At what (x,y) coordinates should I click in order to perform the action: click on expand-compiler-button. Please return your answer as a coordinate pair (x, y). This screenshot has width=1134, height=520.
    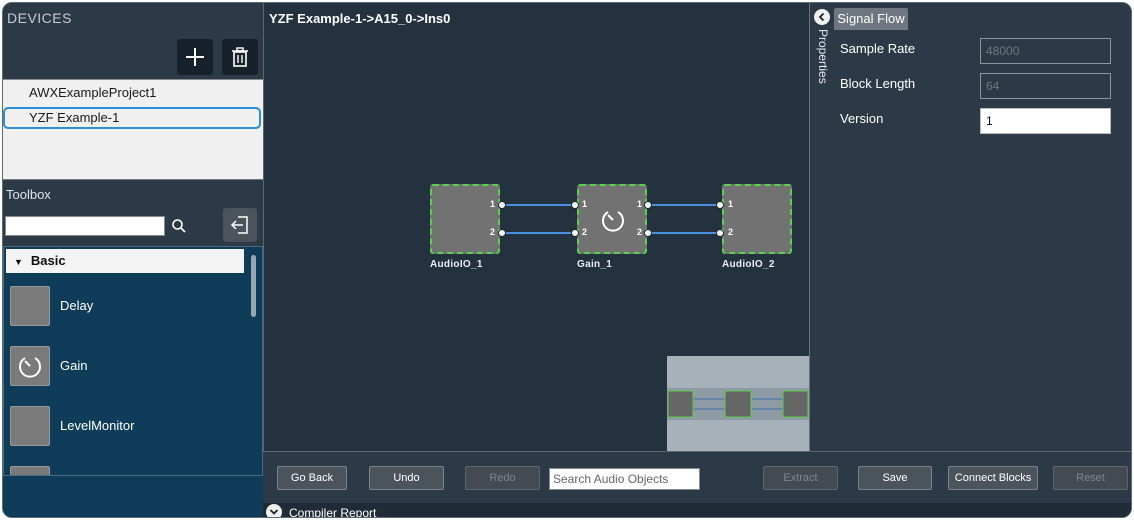
    Looking at the image, I should click on (274, 510).